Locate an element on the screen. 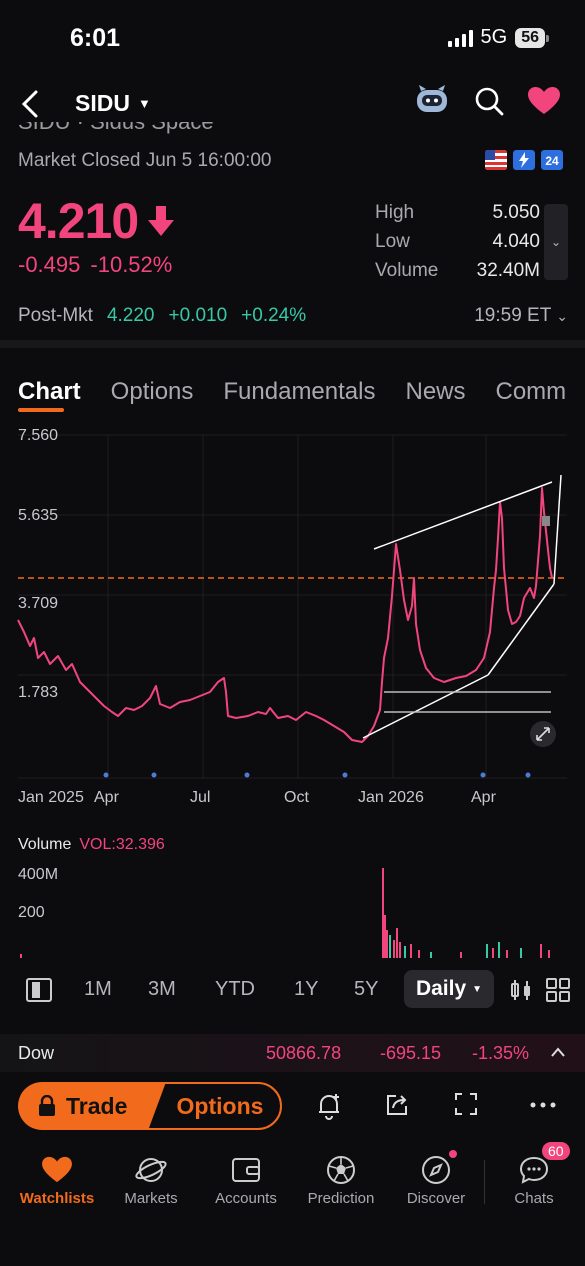  expand-stats-icon: ⌄ is located at coordinates (556, 242).